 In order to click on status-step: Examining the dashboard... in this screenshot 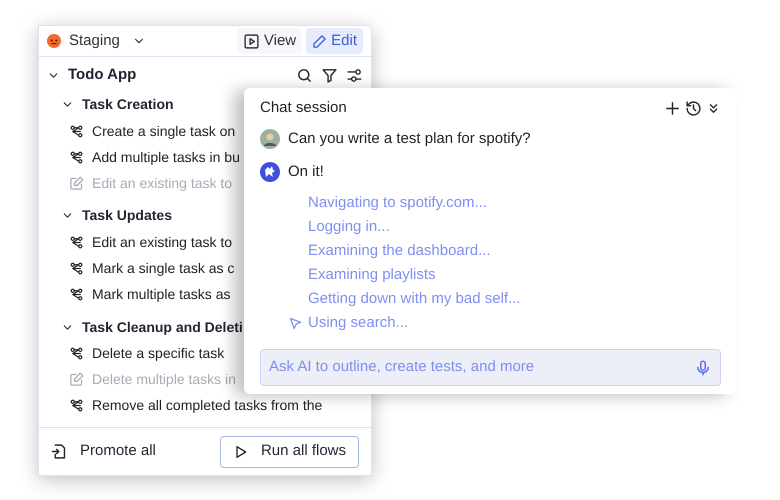, I will do `click(399, 251)`.